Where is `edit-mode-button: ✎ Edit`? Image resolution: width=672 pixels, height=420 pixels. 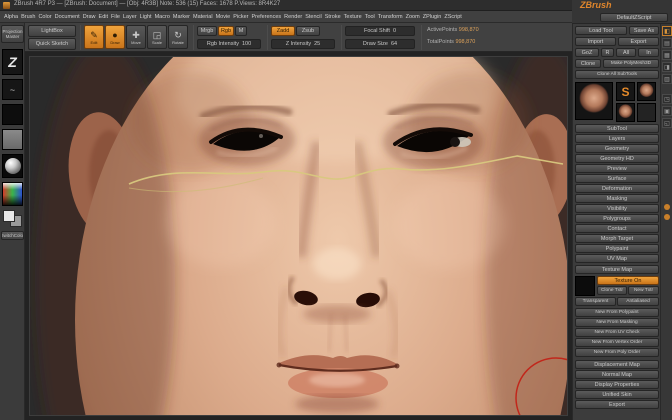 edit-mode-button: ✎ Edit is located at coordinates (94, 37).